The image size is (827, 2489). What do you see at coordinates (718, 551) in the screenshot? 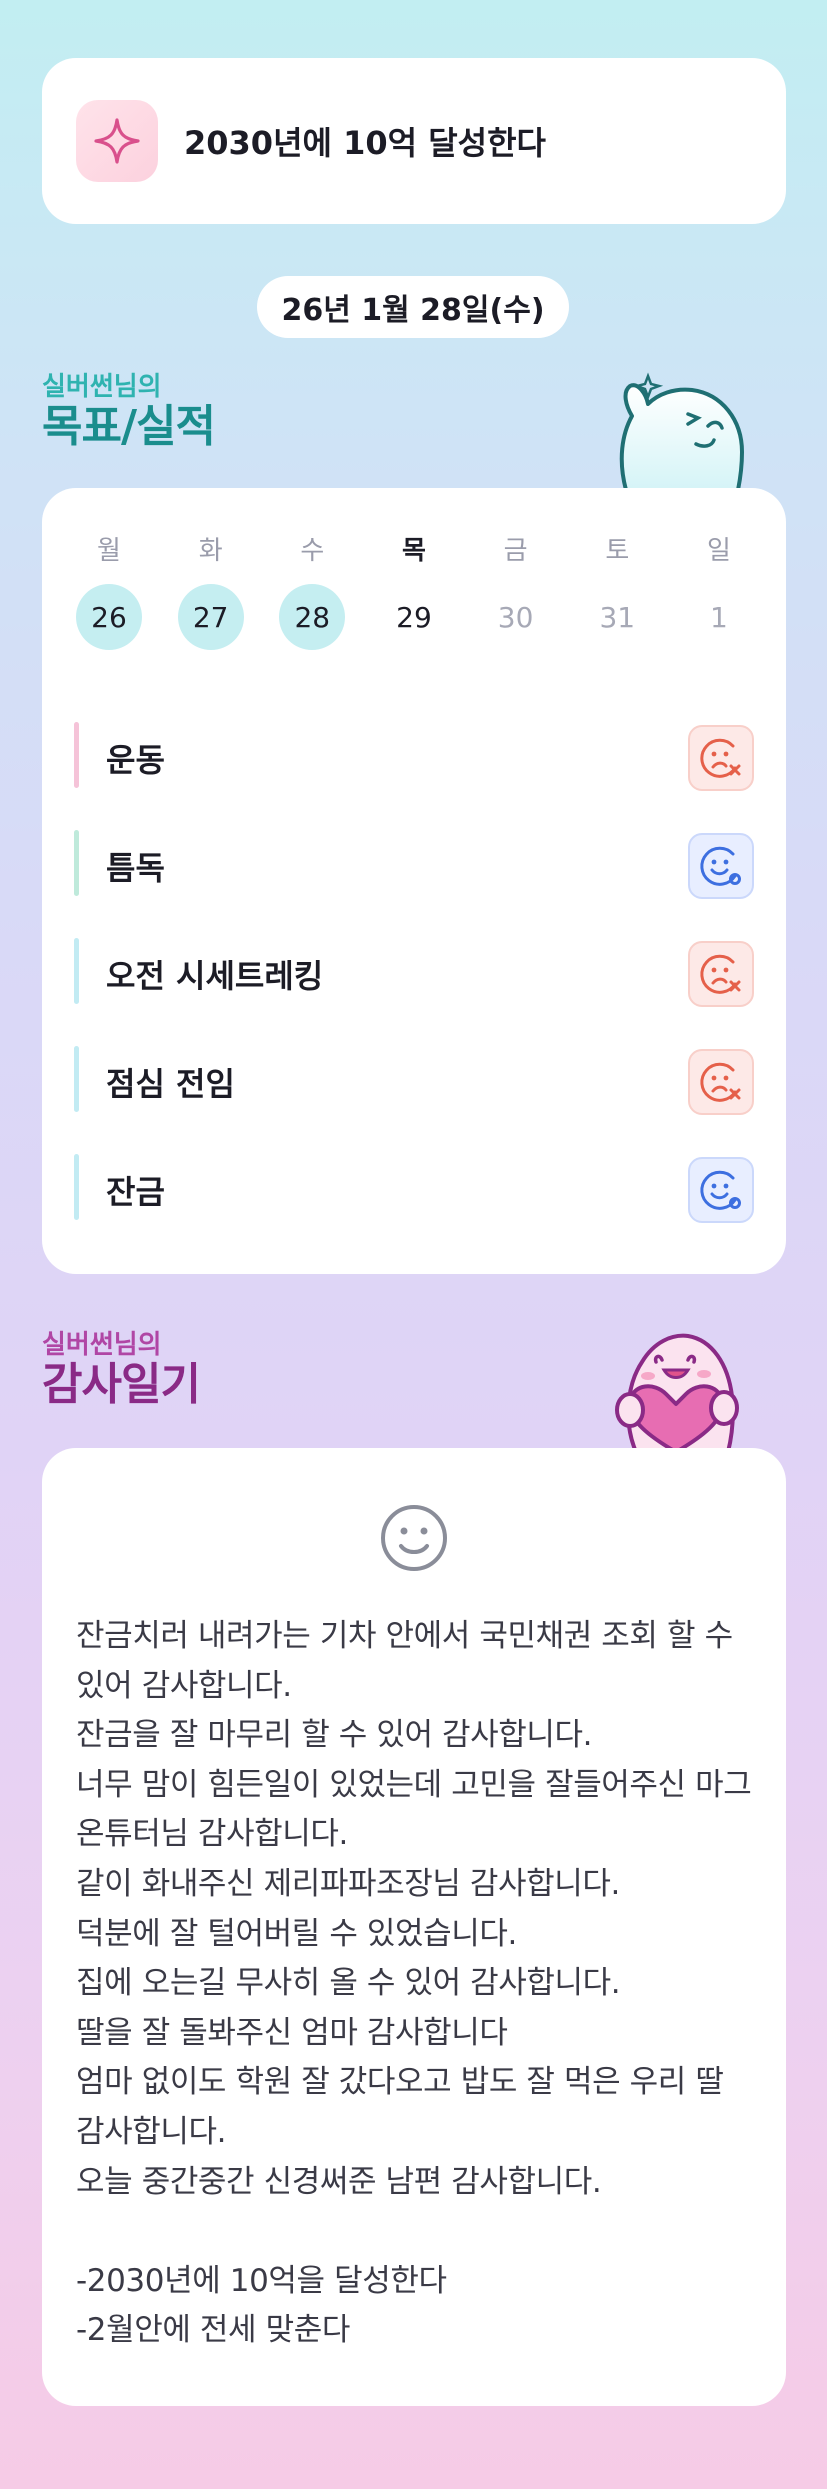
I see `day-name: 일` at bounding box center [718, 551].